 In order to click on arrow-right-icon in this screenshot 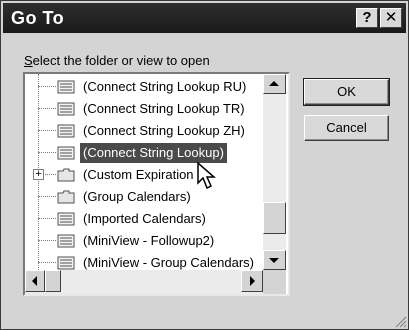, I will do `click(252, 281)`.